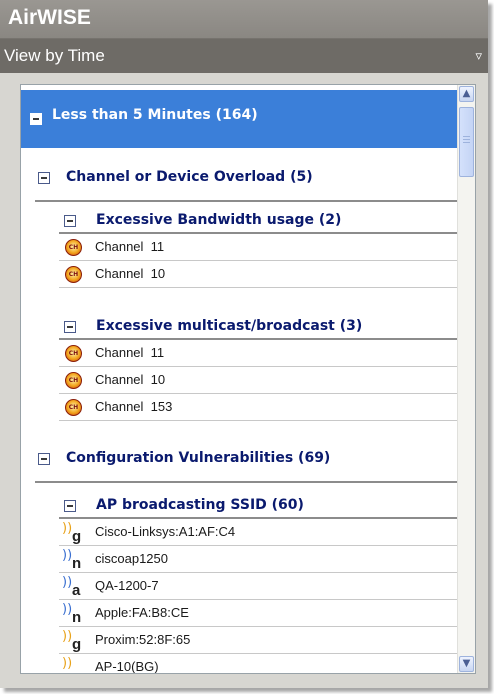  I want to click on view-selector-label: View by Time, so click(54, 55).